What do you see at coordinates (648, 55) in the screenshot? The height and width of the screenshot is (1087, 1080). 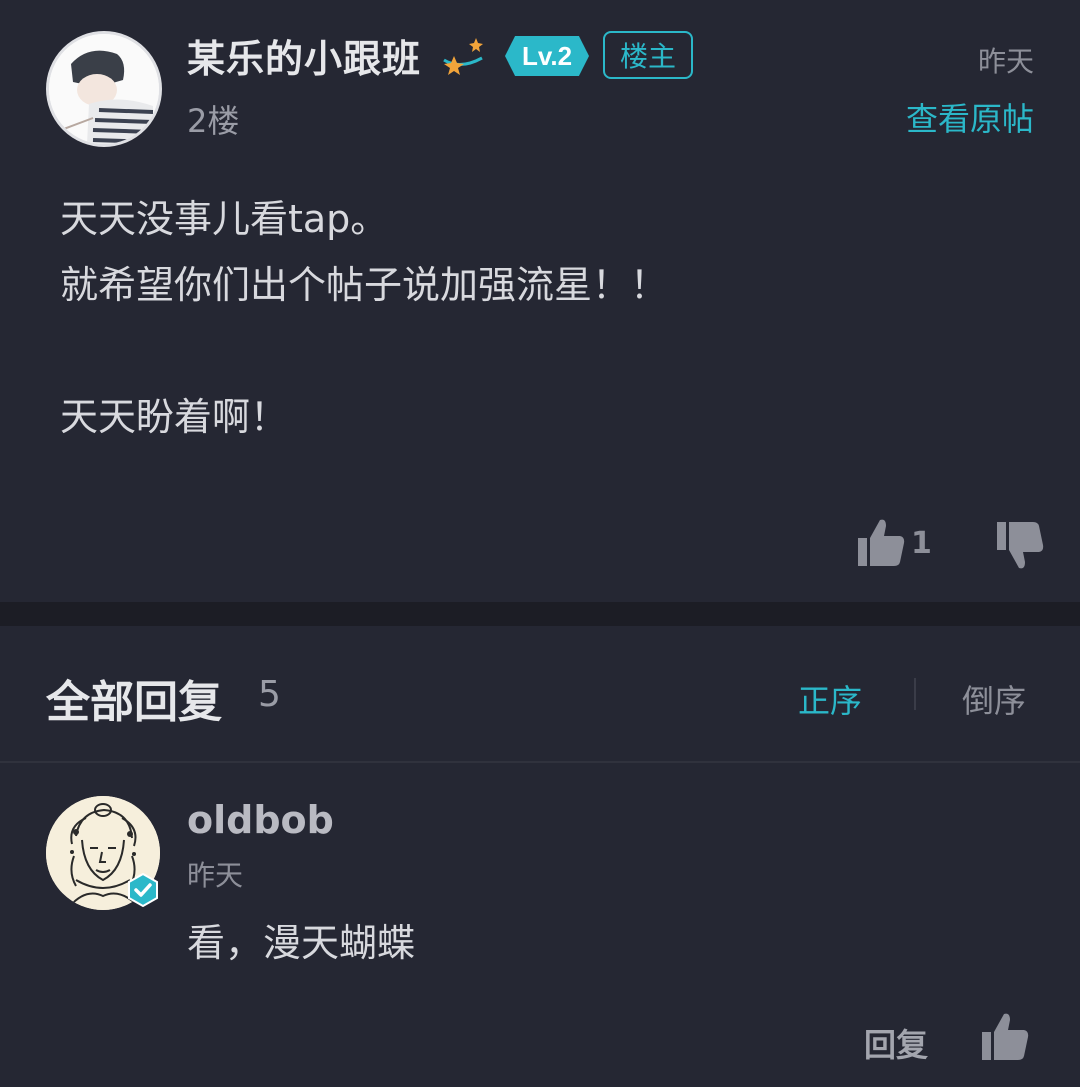 I see `thread-starter-badge: 楼主` at bounding box center [648, 55].